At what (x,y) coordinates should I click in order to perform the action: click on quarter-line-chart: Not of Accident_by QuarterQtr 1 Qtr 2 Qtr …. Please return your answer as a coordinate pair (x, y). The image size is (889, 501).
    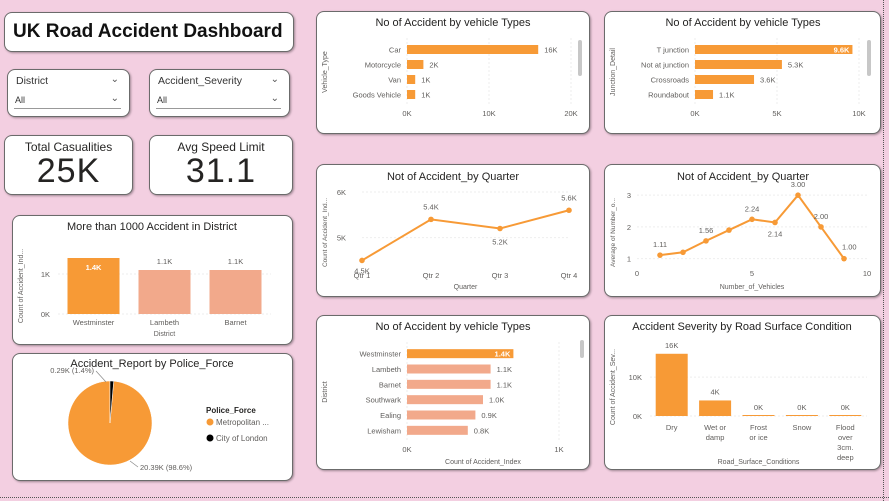
    Looking at the image, I should click on (453, 230).